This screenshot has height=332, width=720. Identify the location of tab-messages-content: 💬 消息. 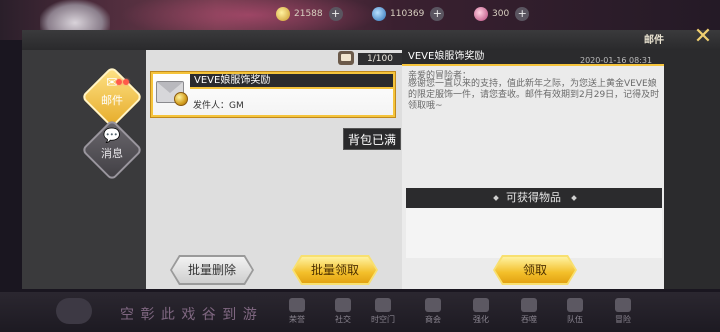
(112, 144).